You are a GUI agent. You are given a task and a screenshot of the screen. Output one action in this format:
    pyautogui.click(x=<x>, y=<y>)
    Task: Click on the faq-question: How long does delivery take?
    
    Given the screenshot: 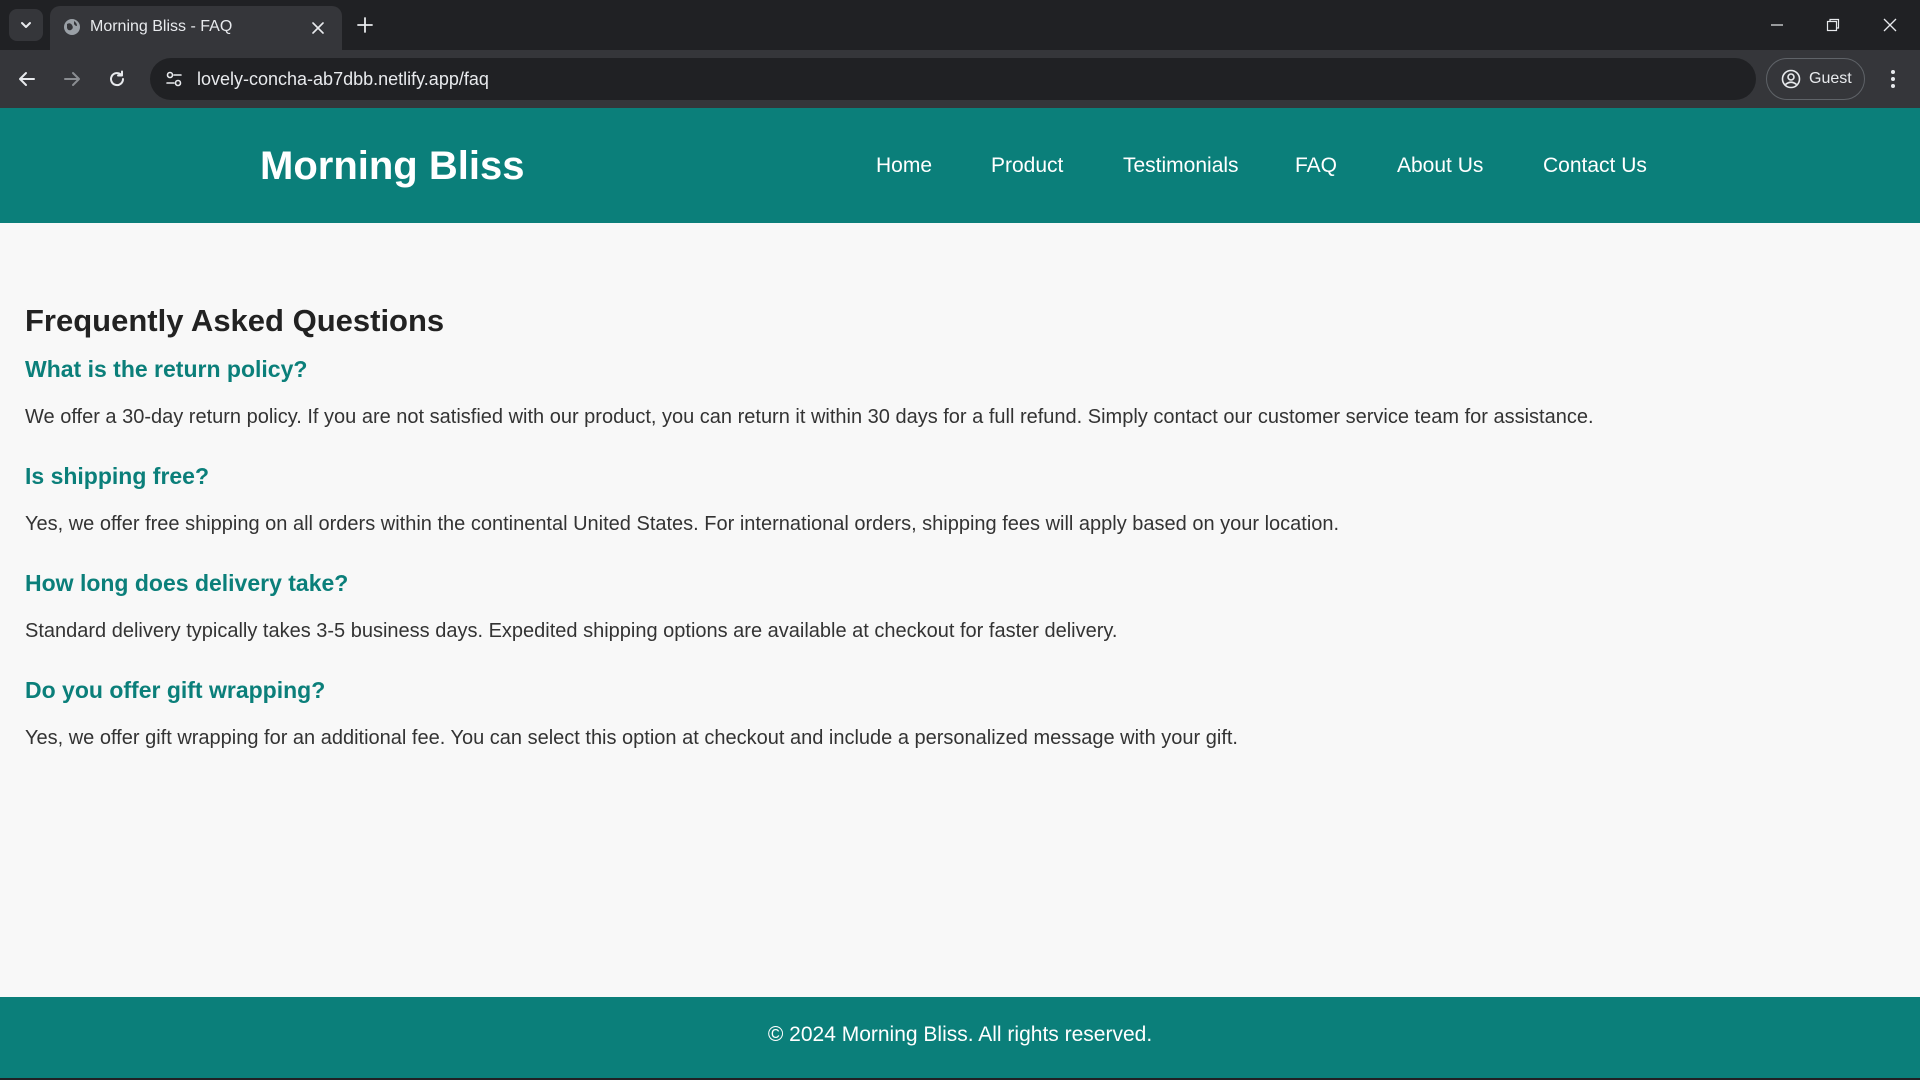 What is the action you would take?
    pyautogui.click(x=187, y=583)
    